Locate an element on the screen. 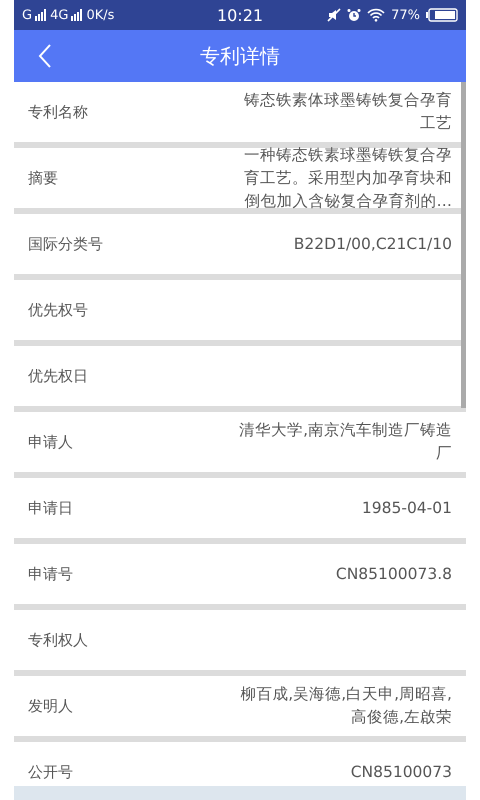  field-label: 申请号 is located at coordinates (50, 574).